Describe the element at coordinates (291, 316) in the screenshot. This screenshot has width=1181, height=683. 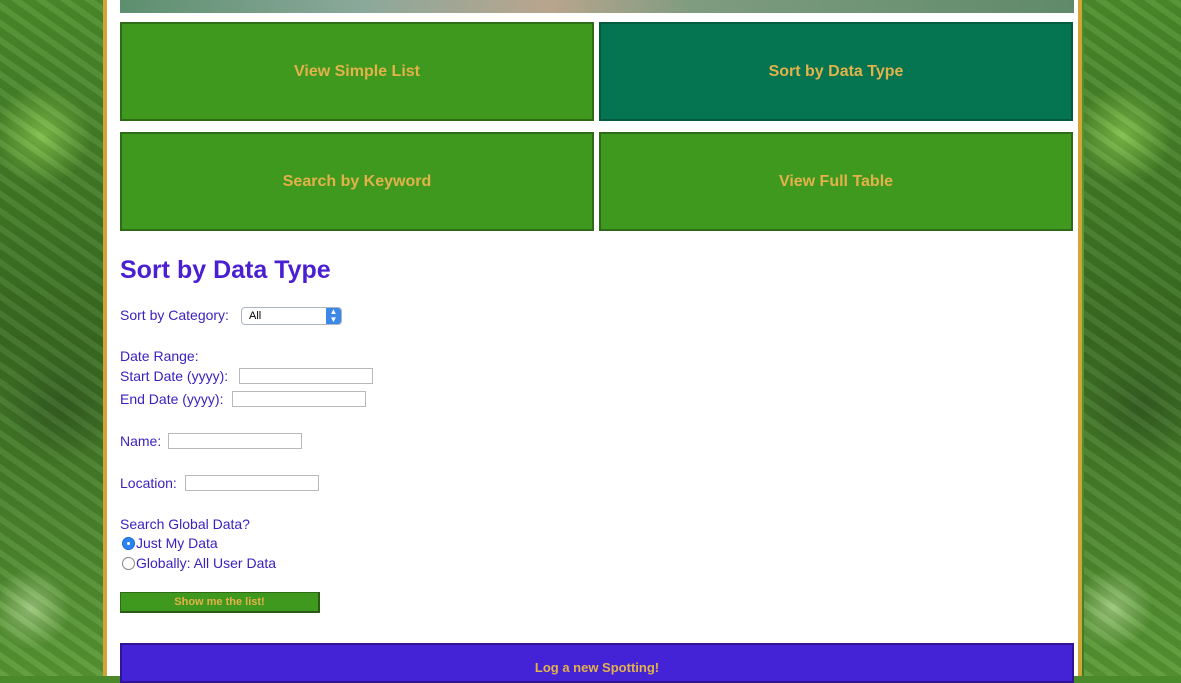
I see `category-select: All ▲ ▼` at that location.